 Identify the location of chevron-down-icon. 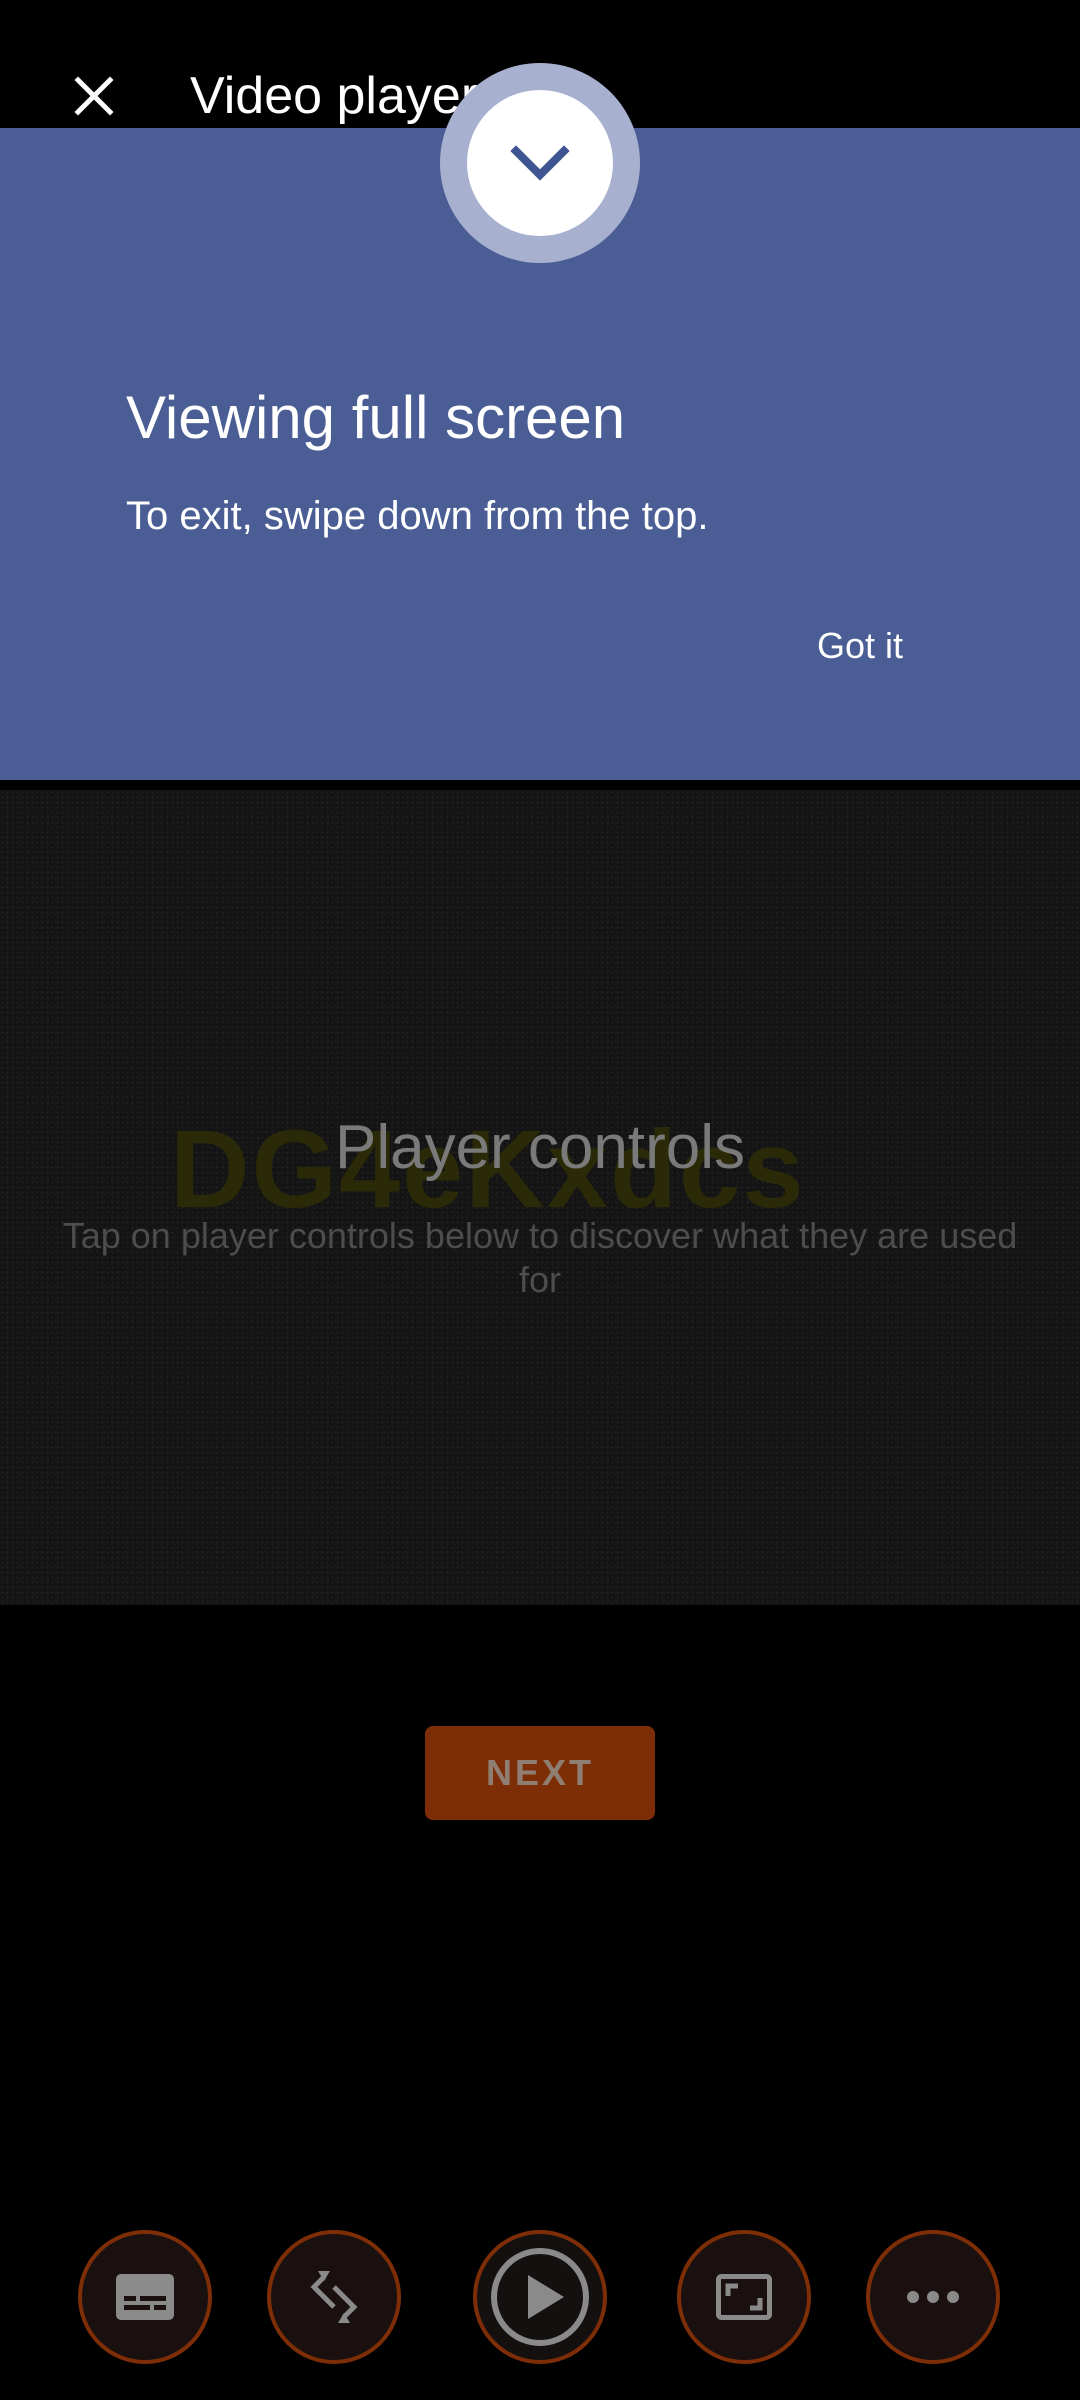
(540, 163).